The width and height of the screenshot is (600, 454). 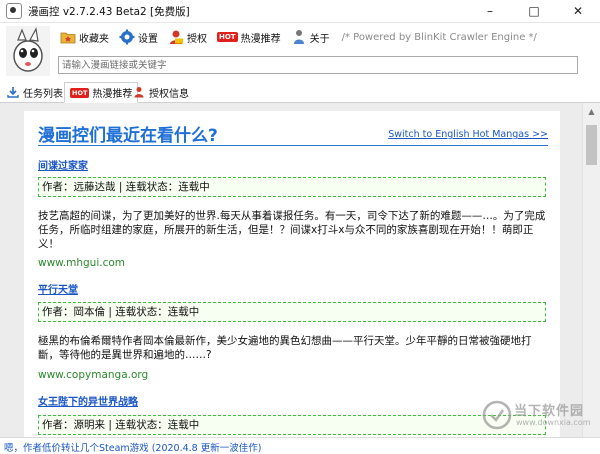 I want to click on status-link: 嗯，作者低价转让几个Steam游戏 (2020.4.8 更新一波佳作), so click(x=132, y=447).